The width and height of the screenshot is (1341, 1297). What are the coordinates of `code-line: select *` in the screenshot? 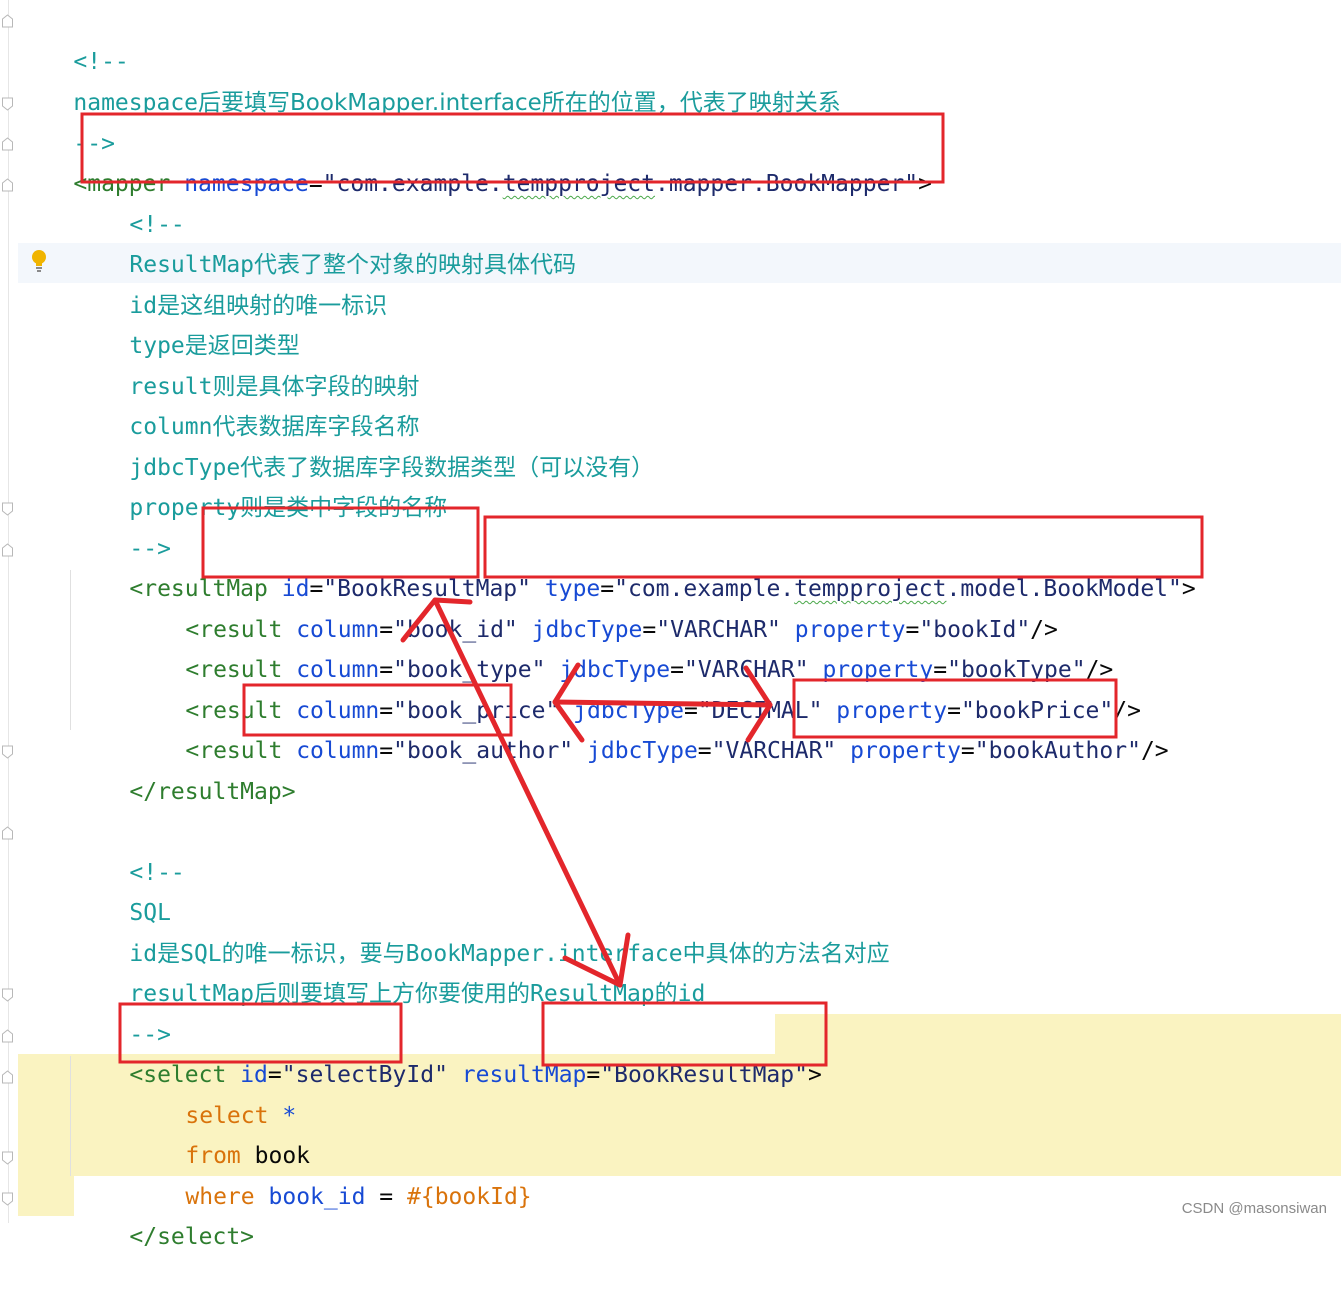 It's located at (213, 1092).